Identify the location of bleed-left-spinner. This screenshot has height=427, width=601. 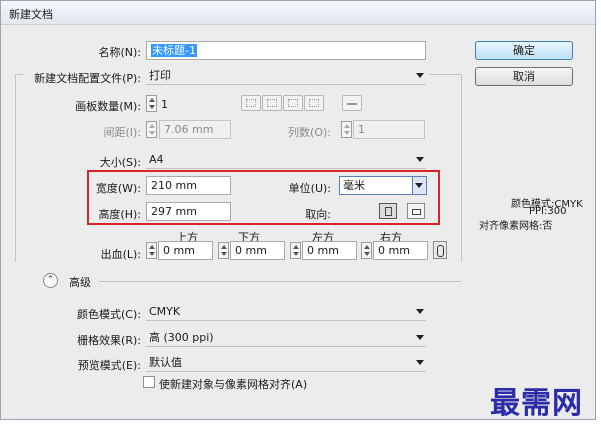
(295, 250).